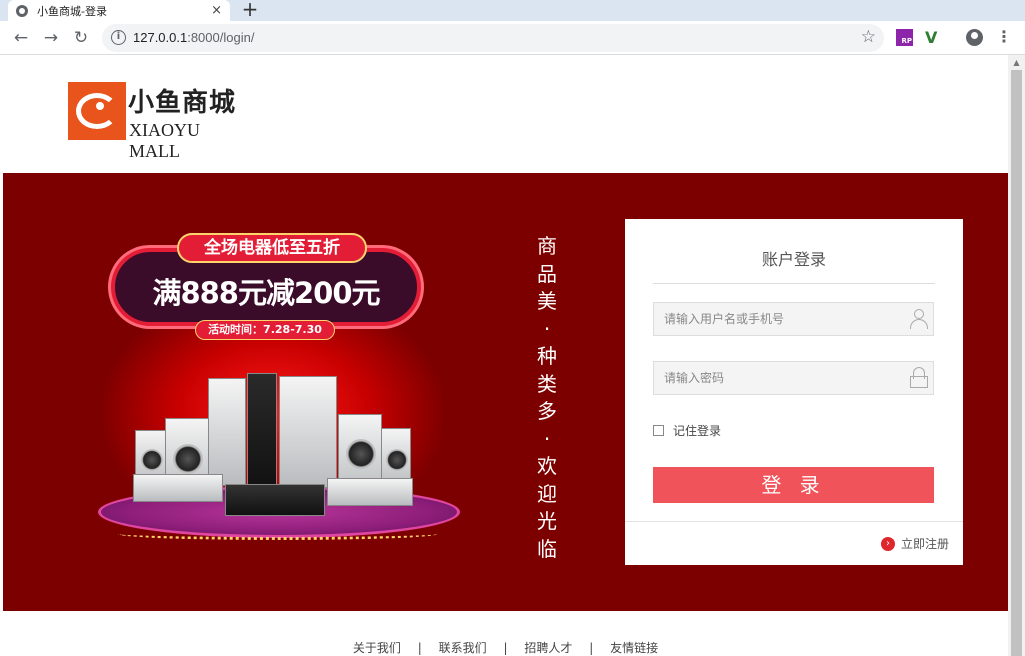 This screenshot has width=1025, height=656. I want to click on forward-arrow-icon: →, so click(51, 38).